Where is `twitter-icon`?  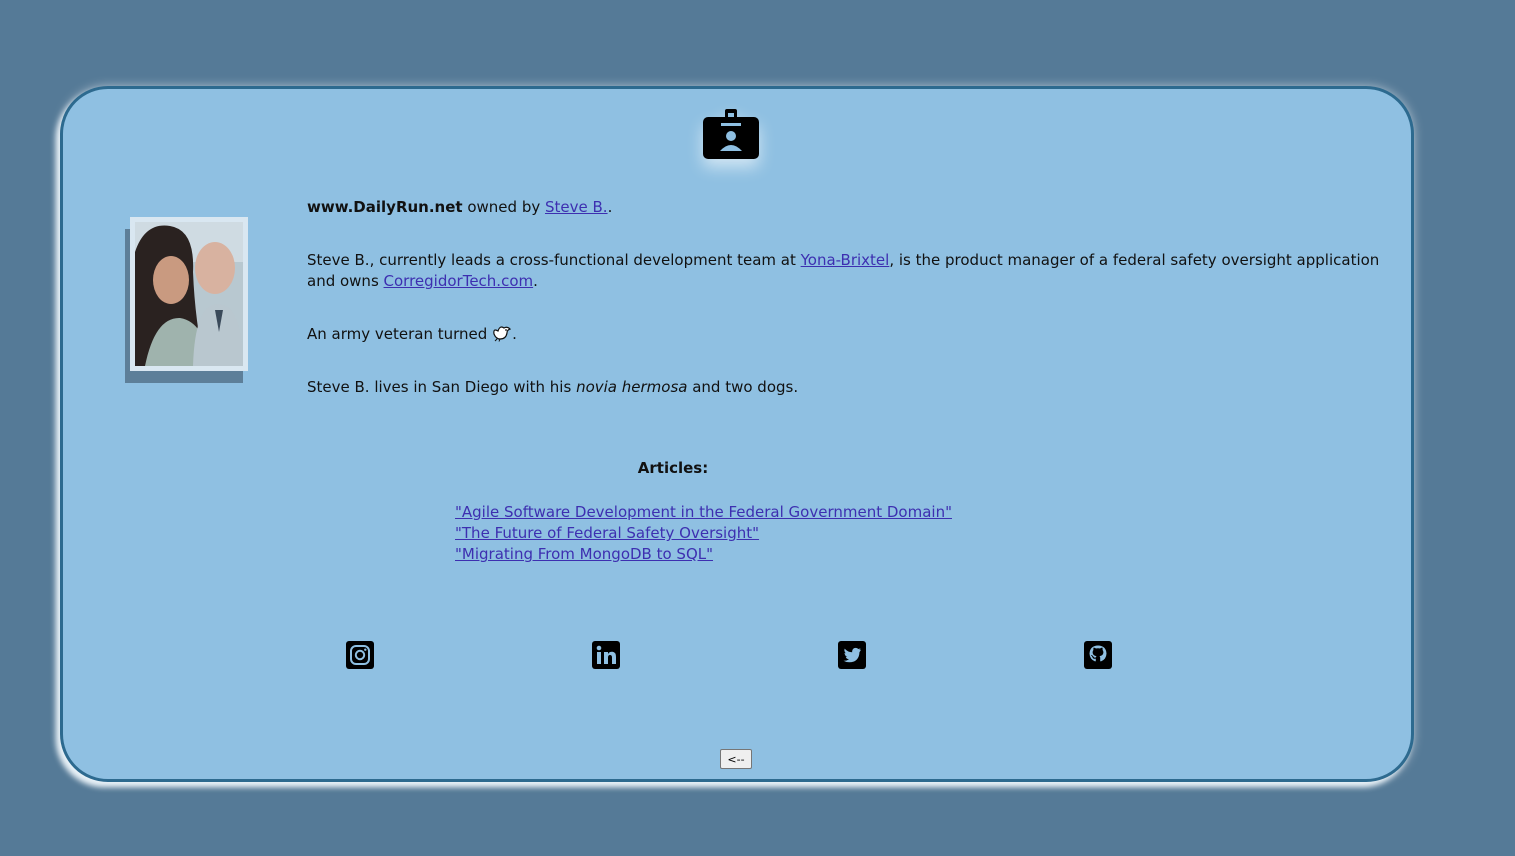 twitter-icon is located at coordinates (852, 655).